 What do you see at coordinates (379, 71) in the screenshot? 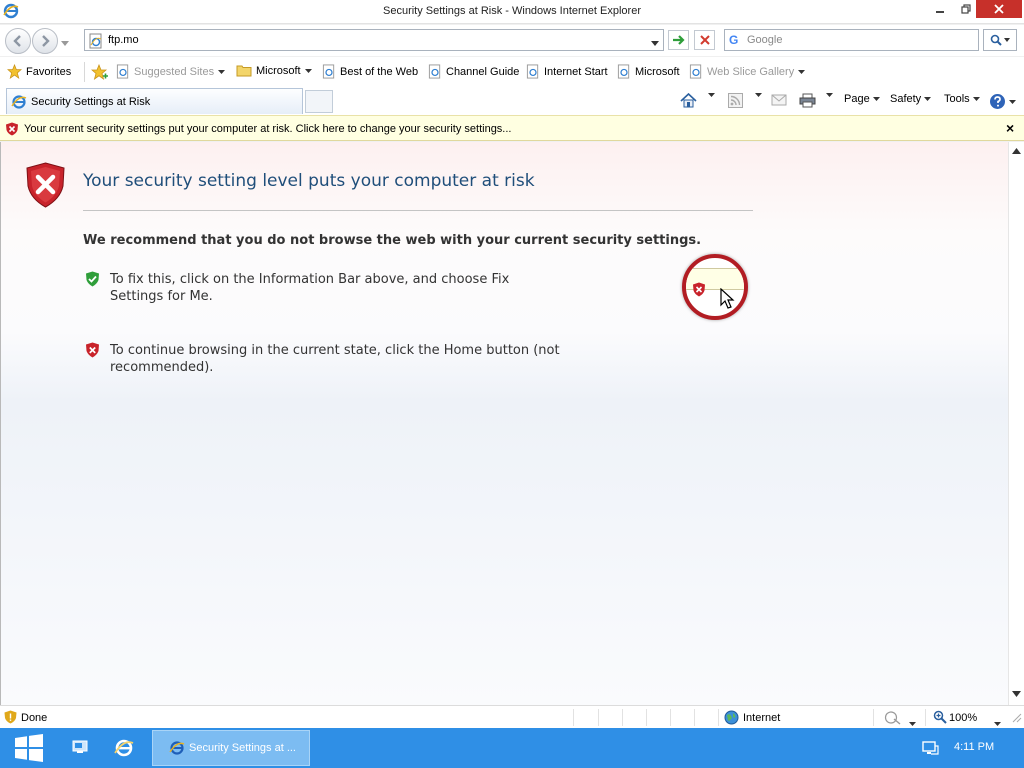
I see `fav-item-label: Best of the Web` at bounding box center [379, 71].